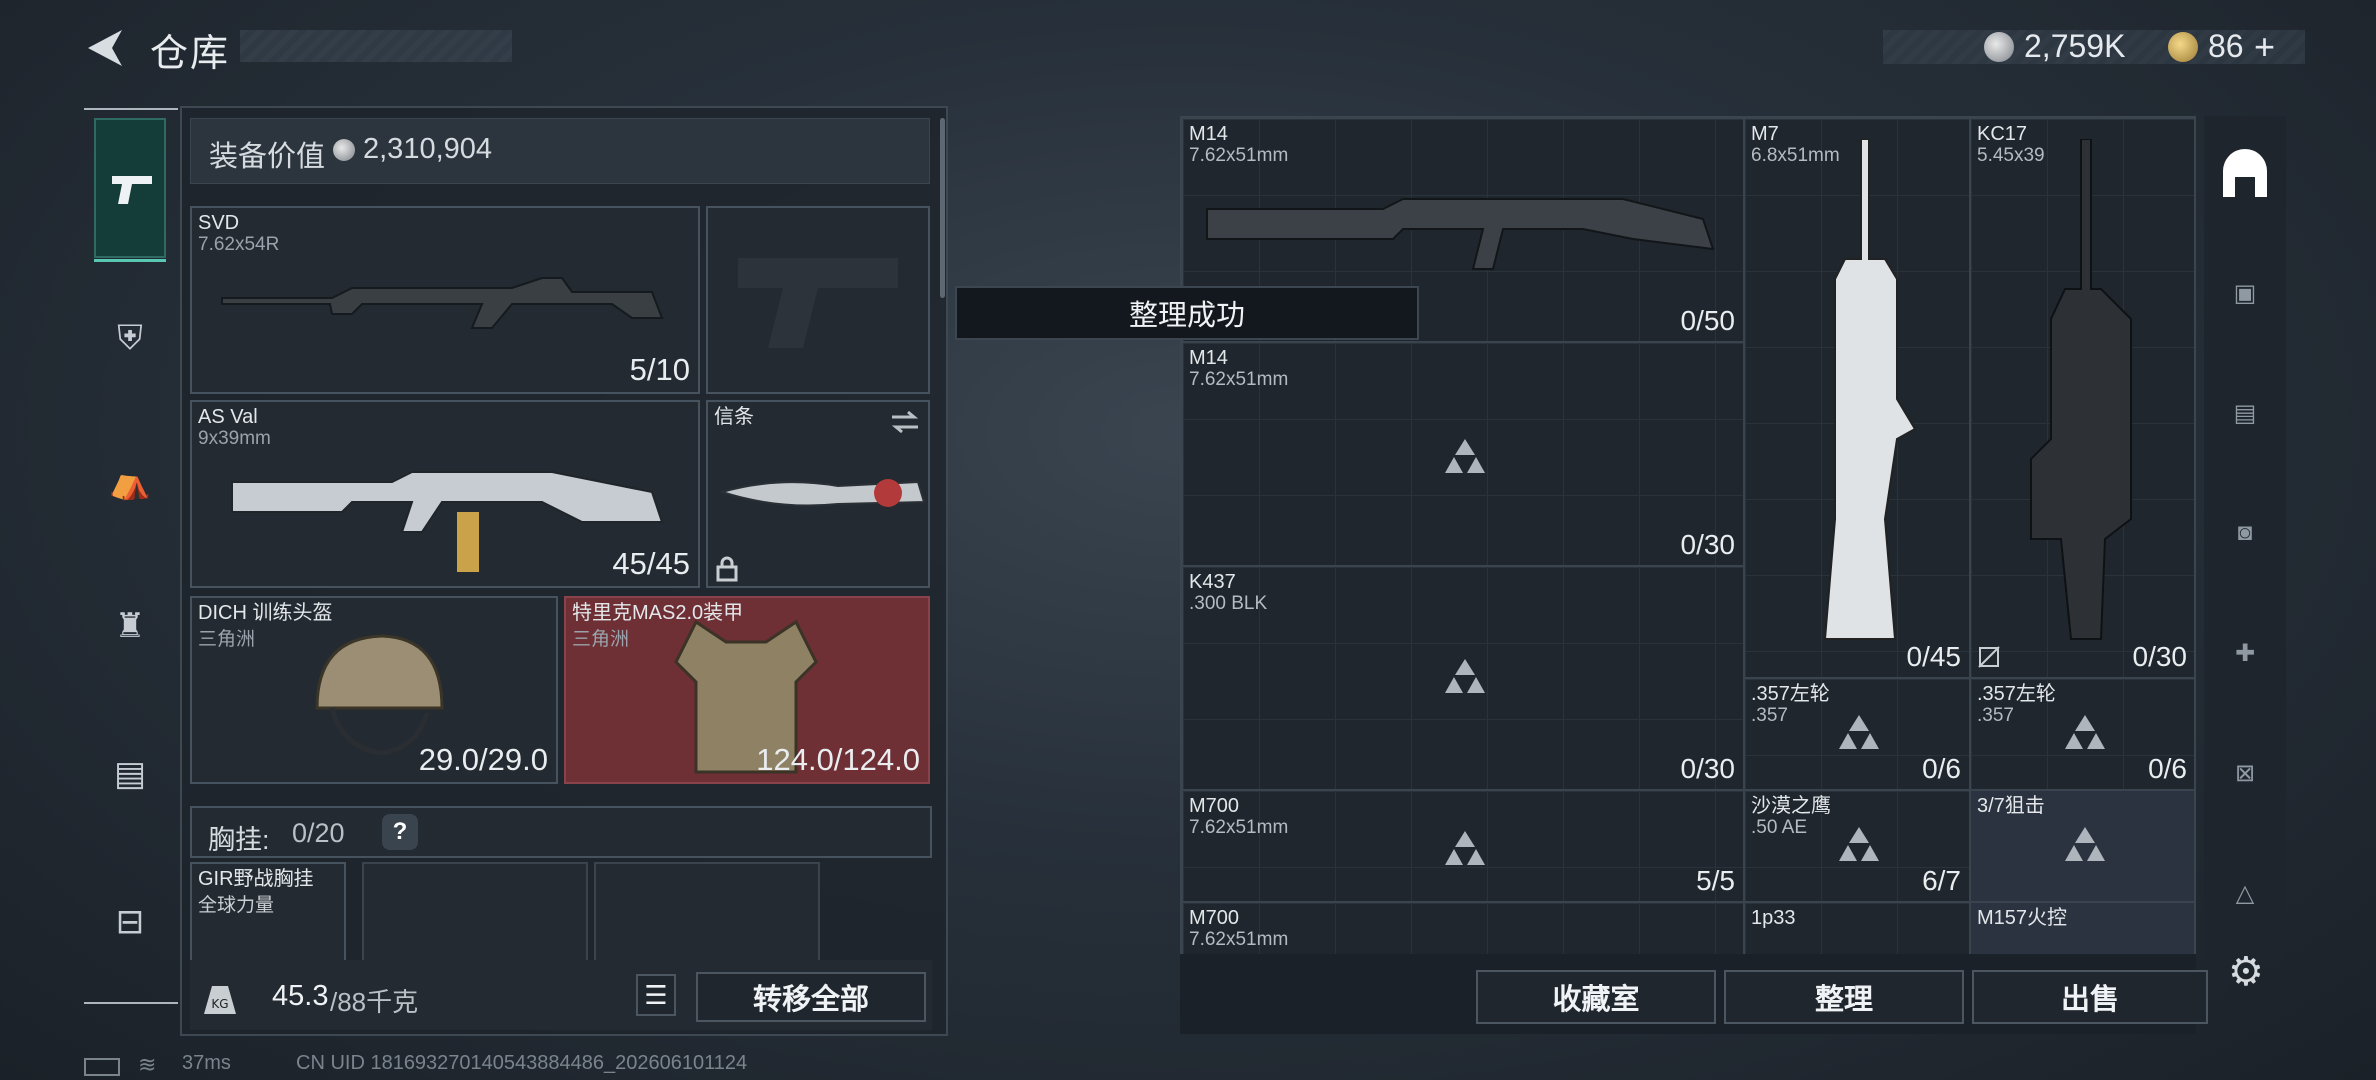  What do you see at coordinates (2183, 47) in the screenshot?
I see `gold-coin-icon` at bounding box center [2183, 47].